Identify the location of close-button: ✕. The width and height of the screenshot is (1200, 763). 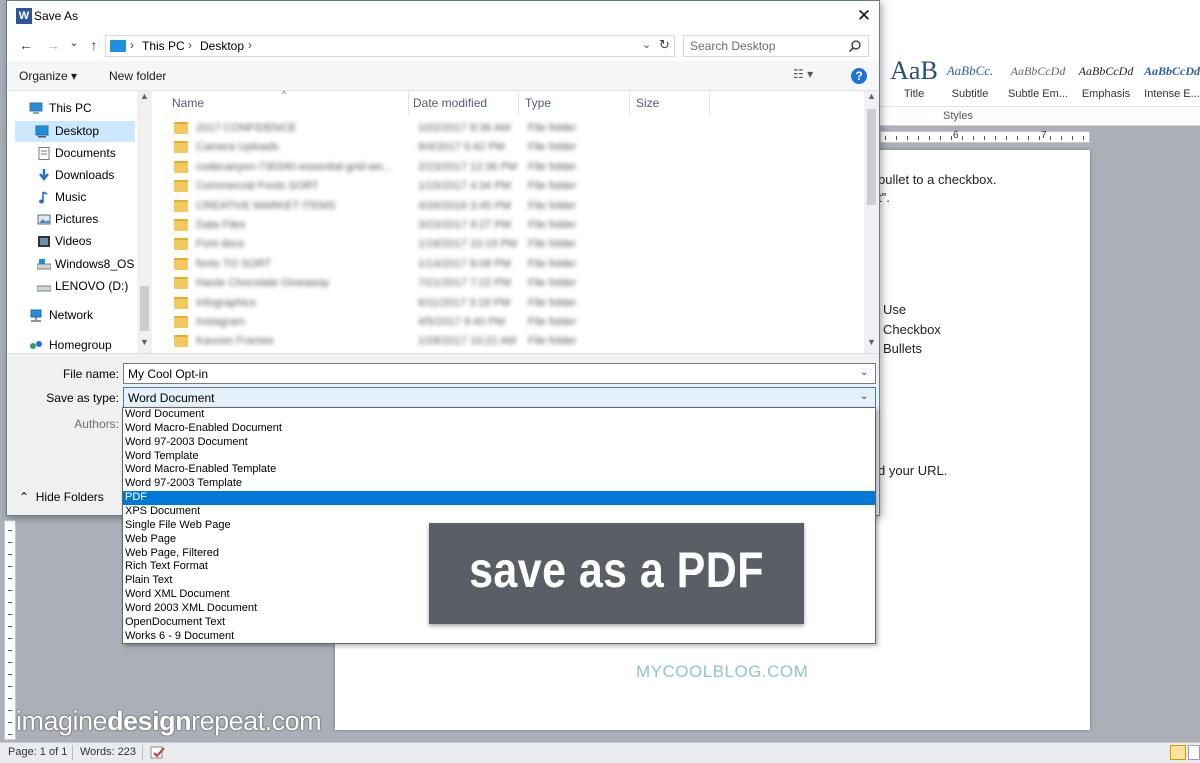
(864, 16).